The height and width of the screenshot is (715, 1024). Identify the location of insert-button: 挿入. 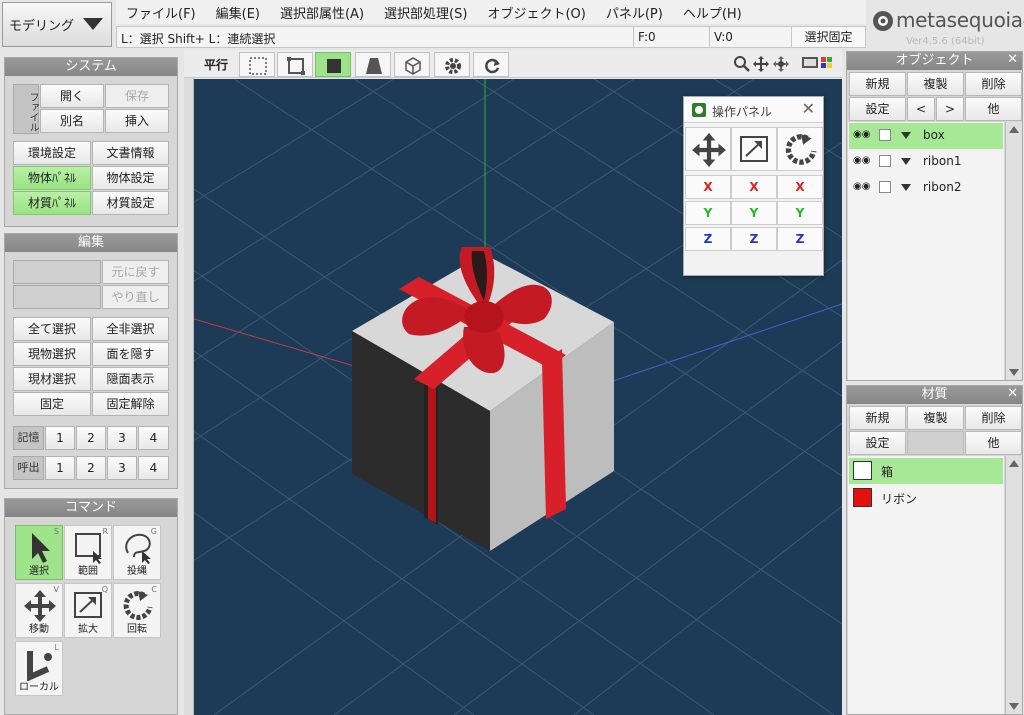
(137, 121).